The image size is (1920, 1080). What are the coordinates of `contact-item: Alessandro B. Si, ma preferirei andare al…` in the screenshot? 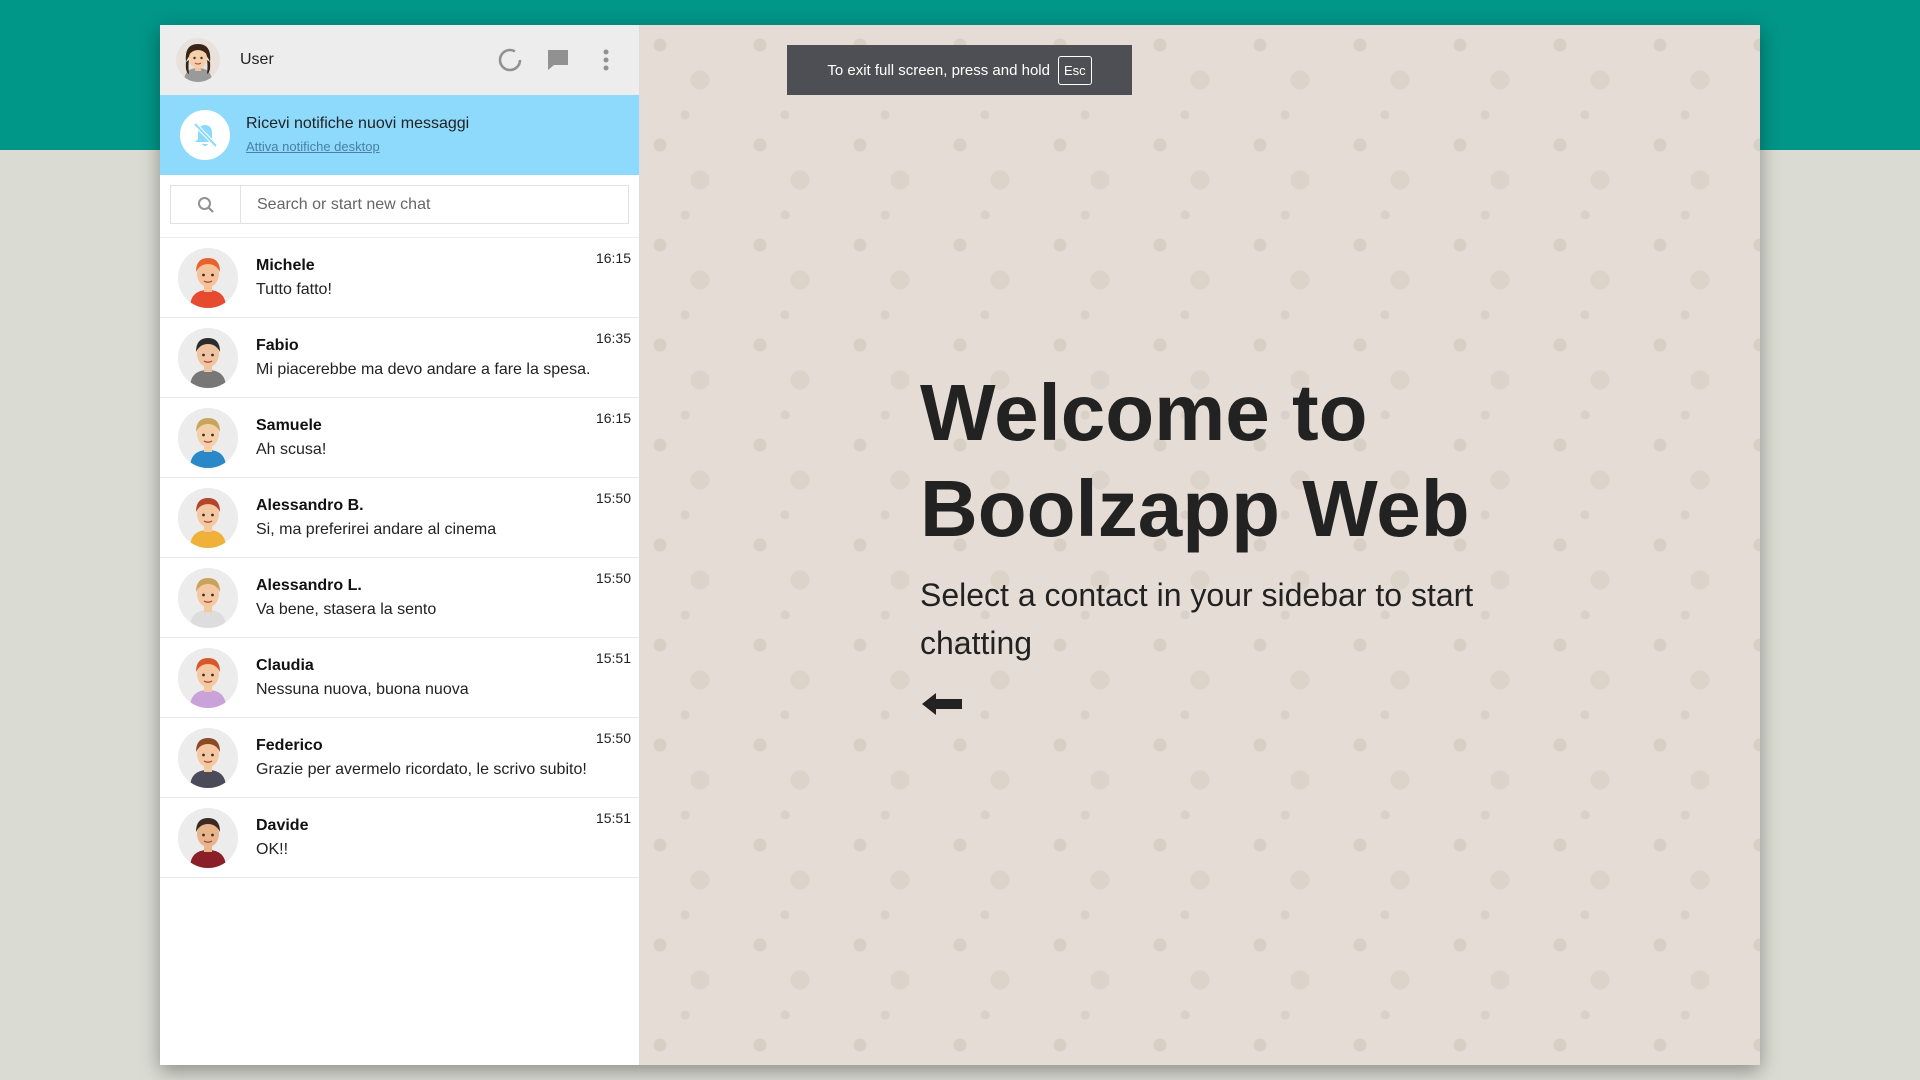 It's located at (399, 518).